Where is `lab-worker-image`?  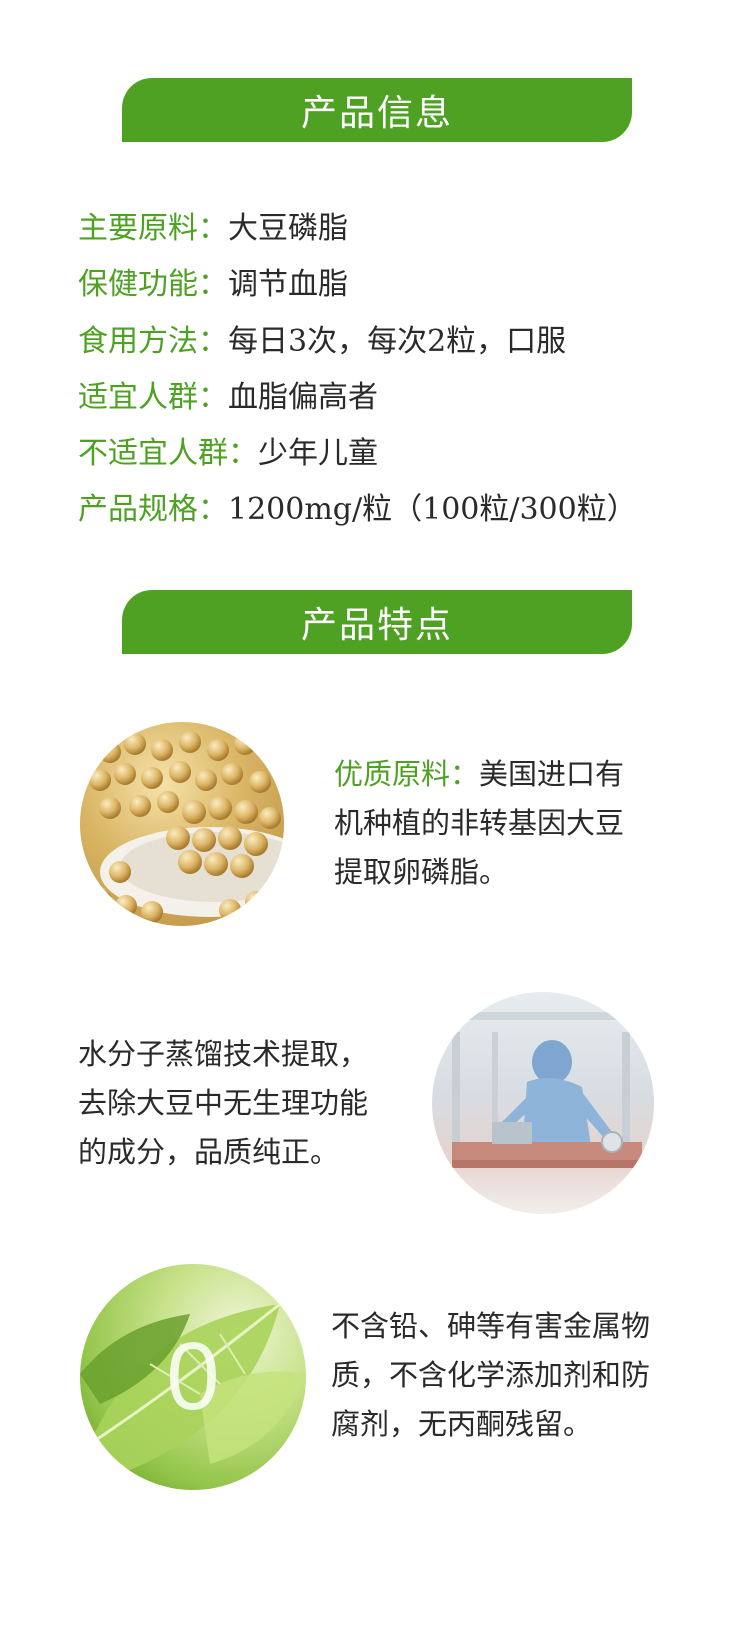
lab-worker-image is located at coordinates (543, 1103).